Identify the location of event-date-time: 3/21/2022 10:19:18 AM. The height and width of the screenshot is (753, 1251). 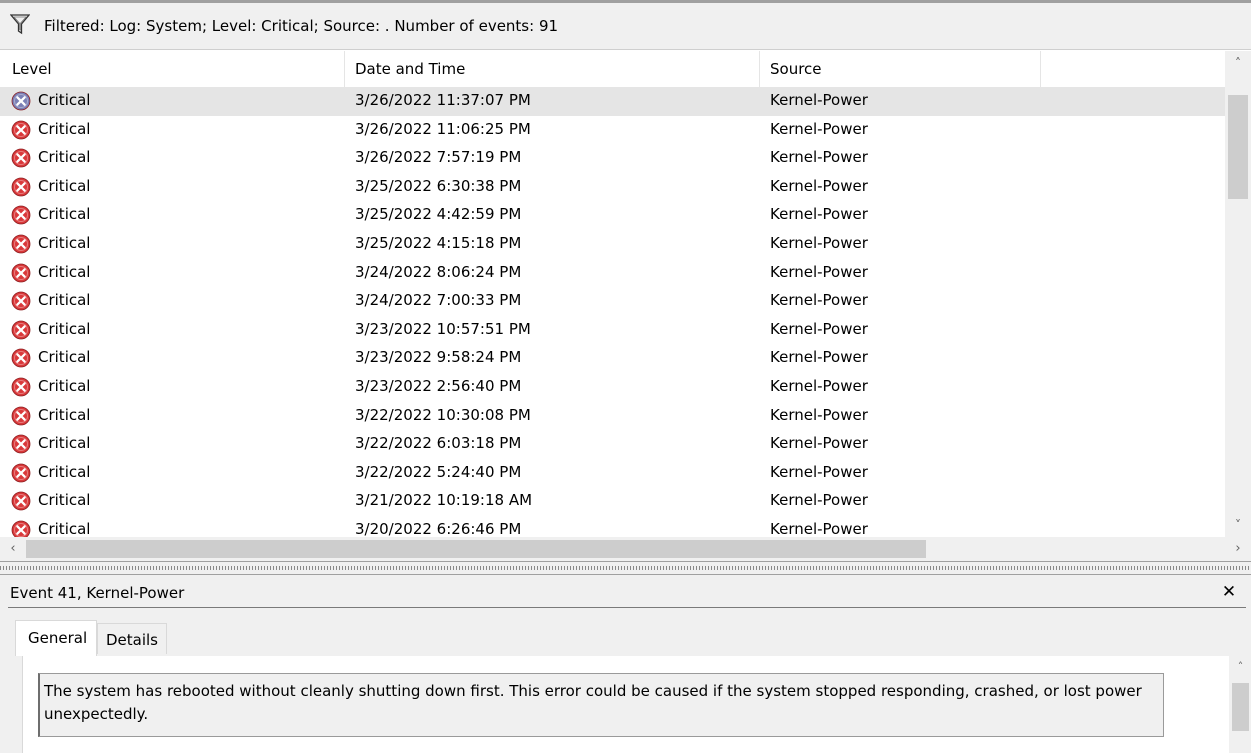
(444, 500).